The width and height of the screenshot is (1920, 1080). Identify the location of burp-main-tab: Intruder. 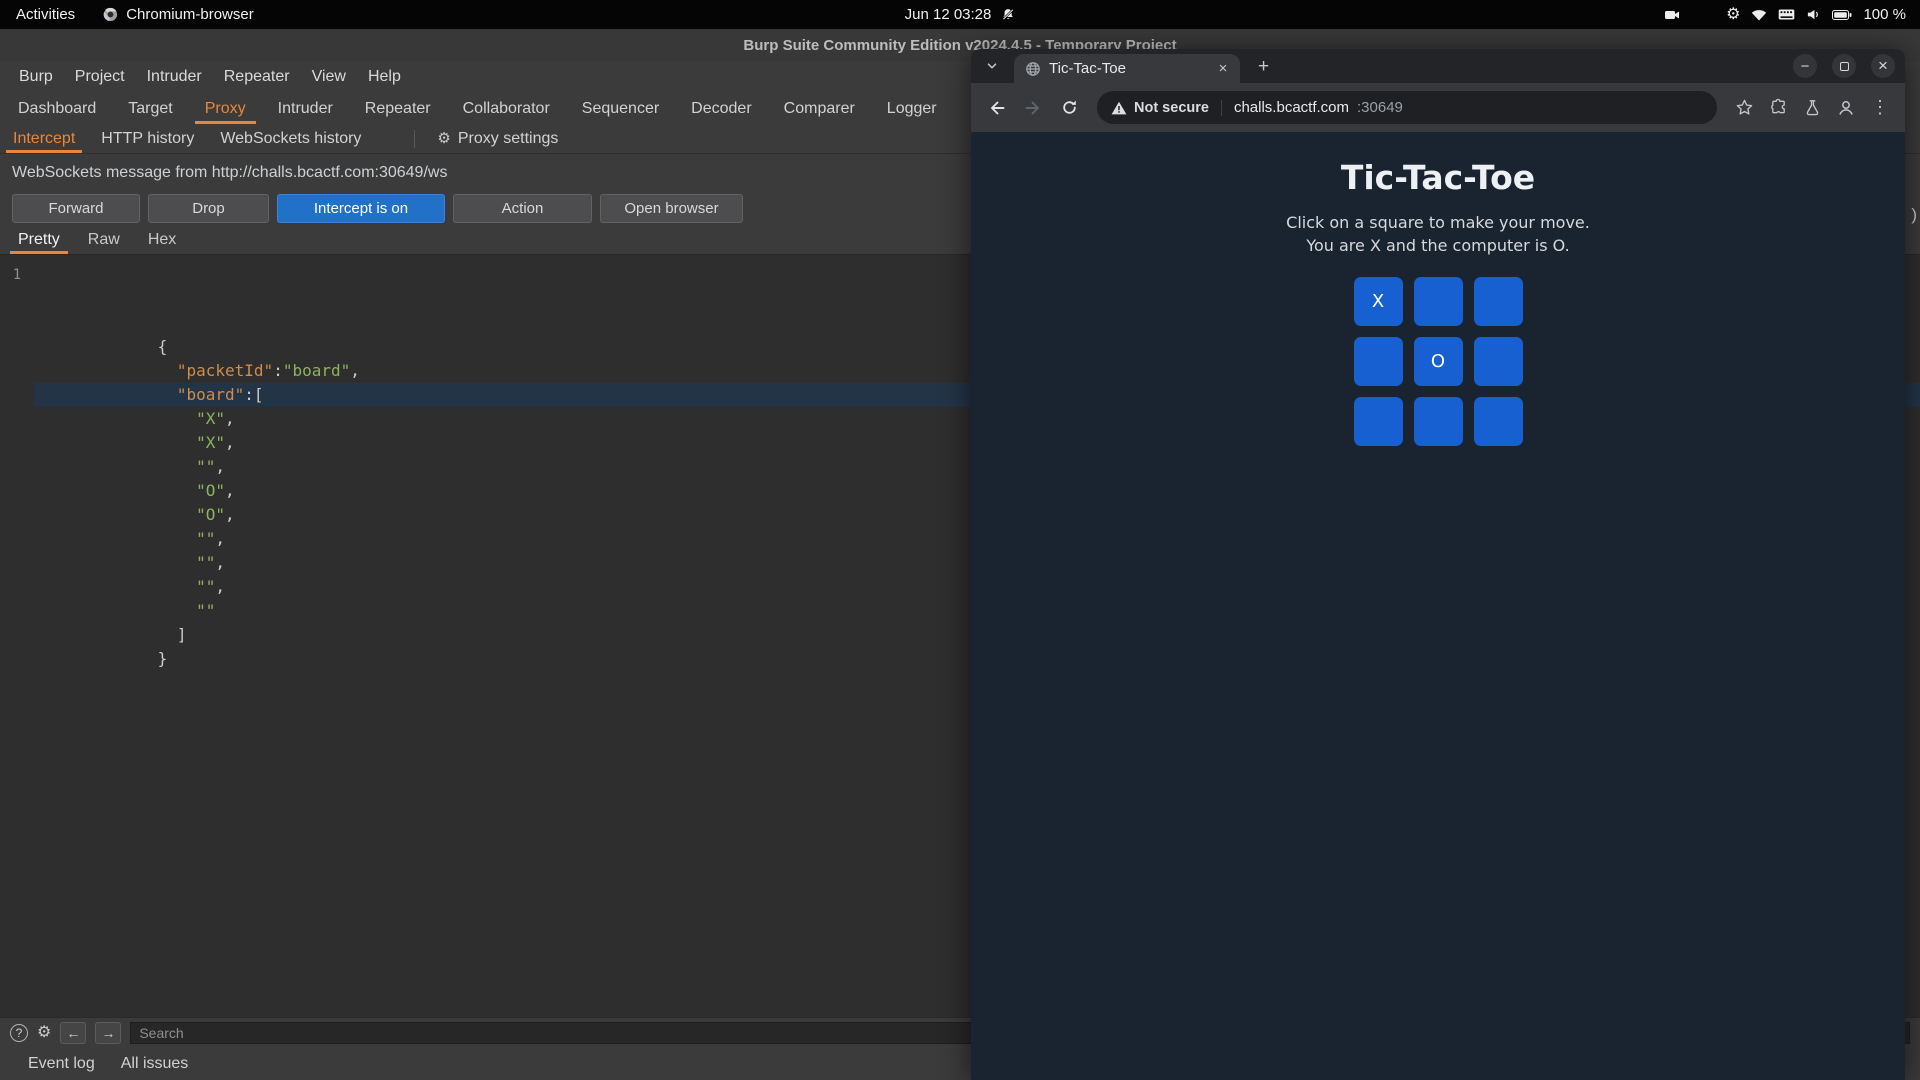
(305, 108).